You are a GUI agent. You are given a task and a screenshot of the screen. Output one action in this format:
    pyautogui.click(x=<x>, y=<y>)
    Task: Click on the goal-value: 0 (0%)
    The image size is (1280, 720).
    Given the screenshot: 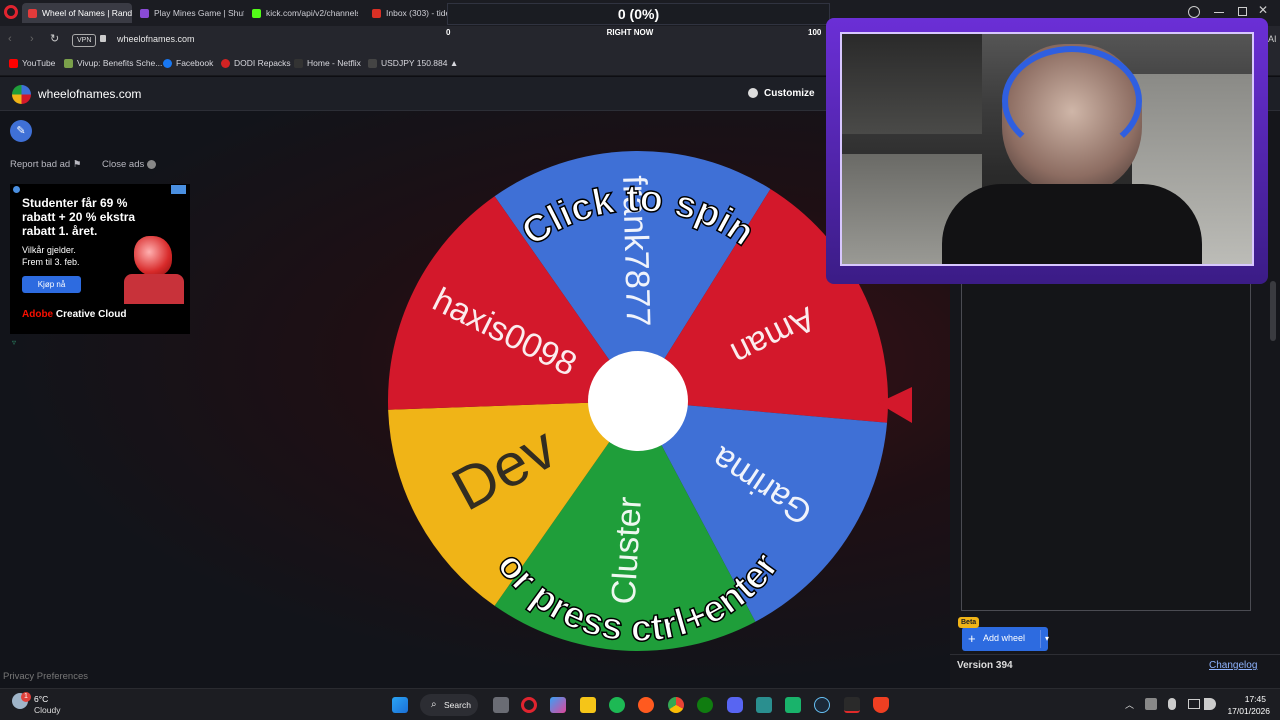 What is the action you would take?
    pyautogui.click(x=638, y=14)
    